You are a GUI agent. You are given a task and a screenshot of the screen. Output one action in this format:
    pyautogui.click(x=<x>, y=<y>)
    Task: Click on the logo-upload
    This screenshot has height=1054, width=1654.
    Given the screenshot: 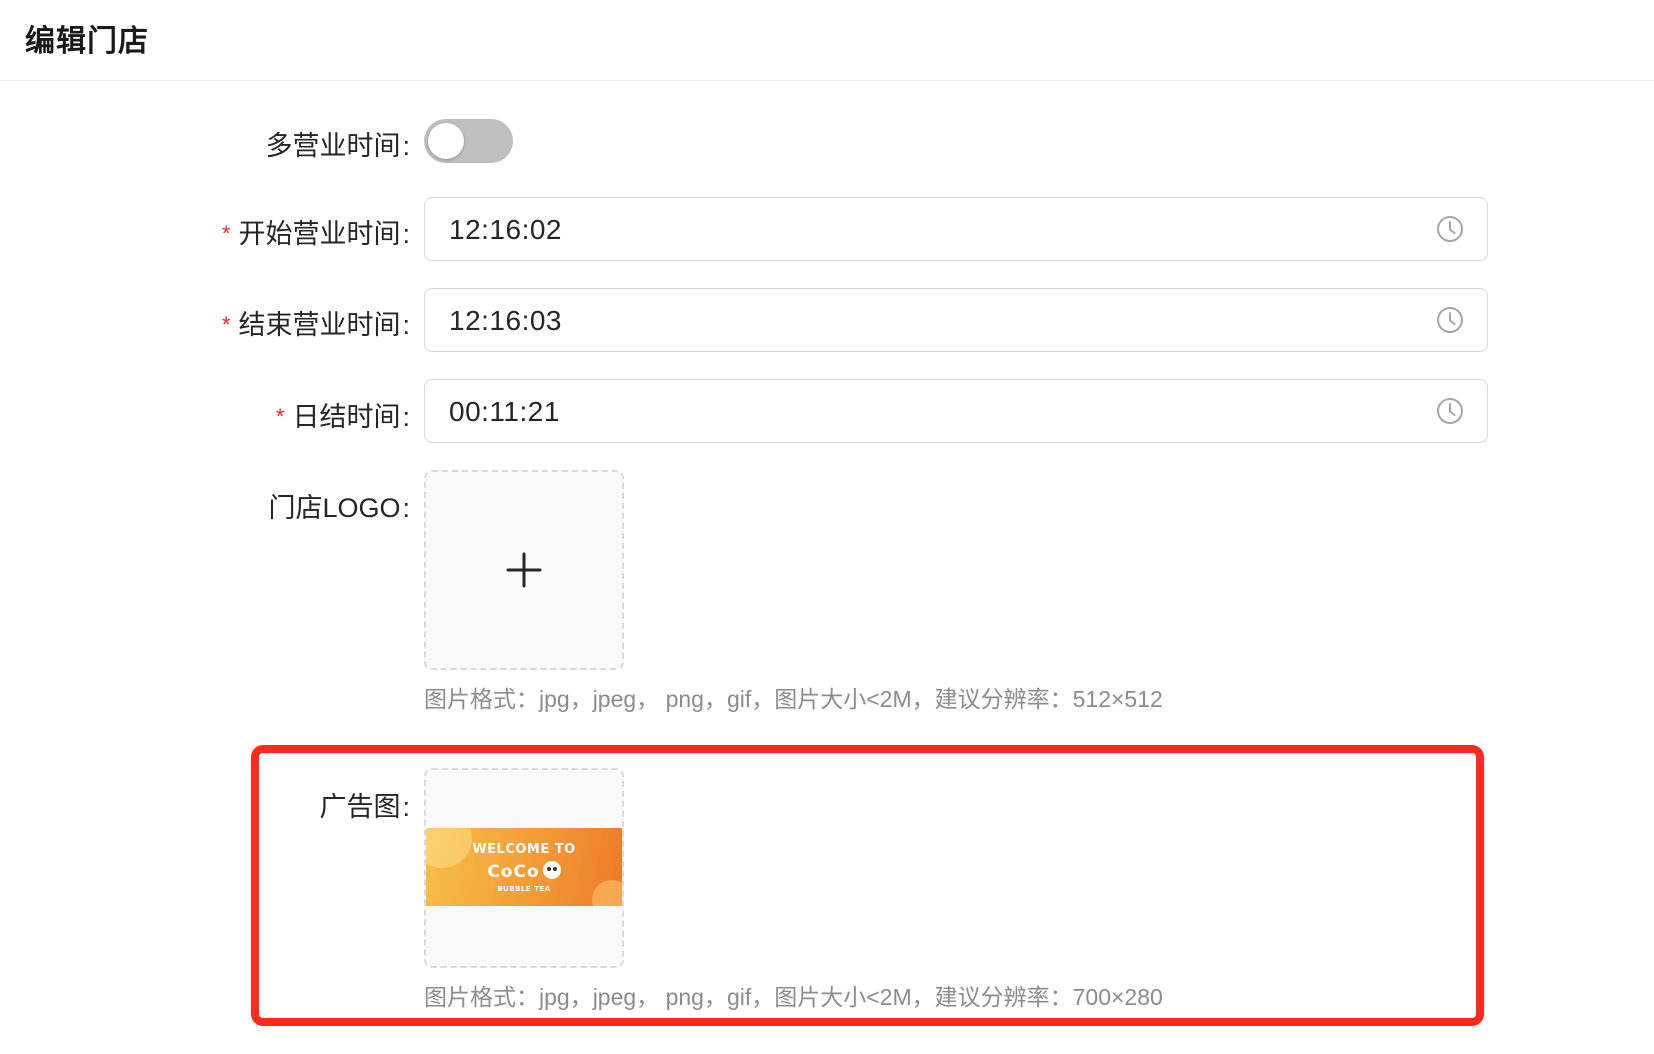 What is the action you would take?
    pyautogui.click(x=524, y=570)
    